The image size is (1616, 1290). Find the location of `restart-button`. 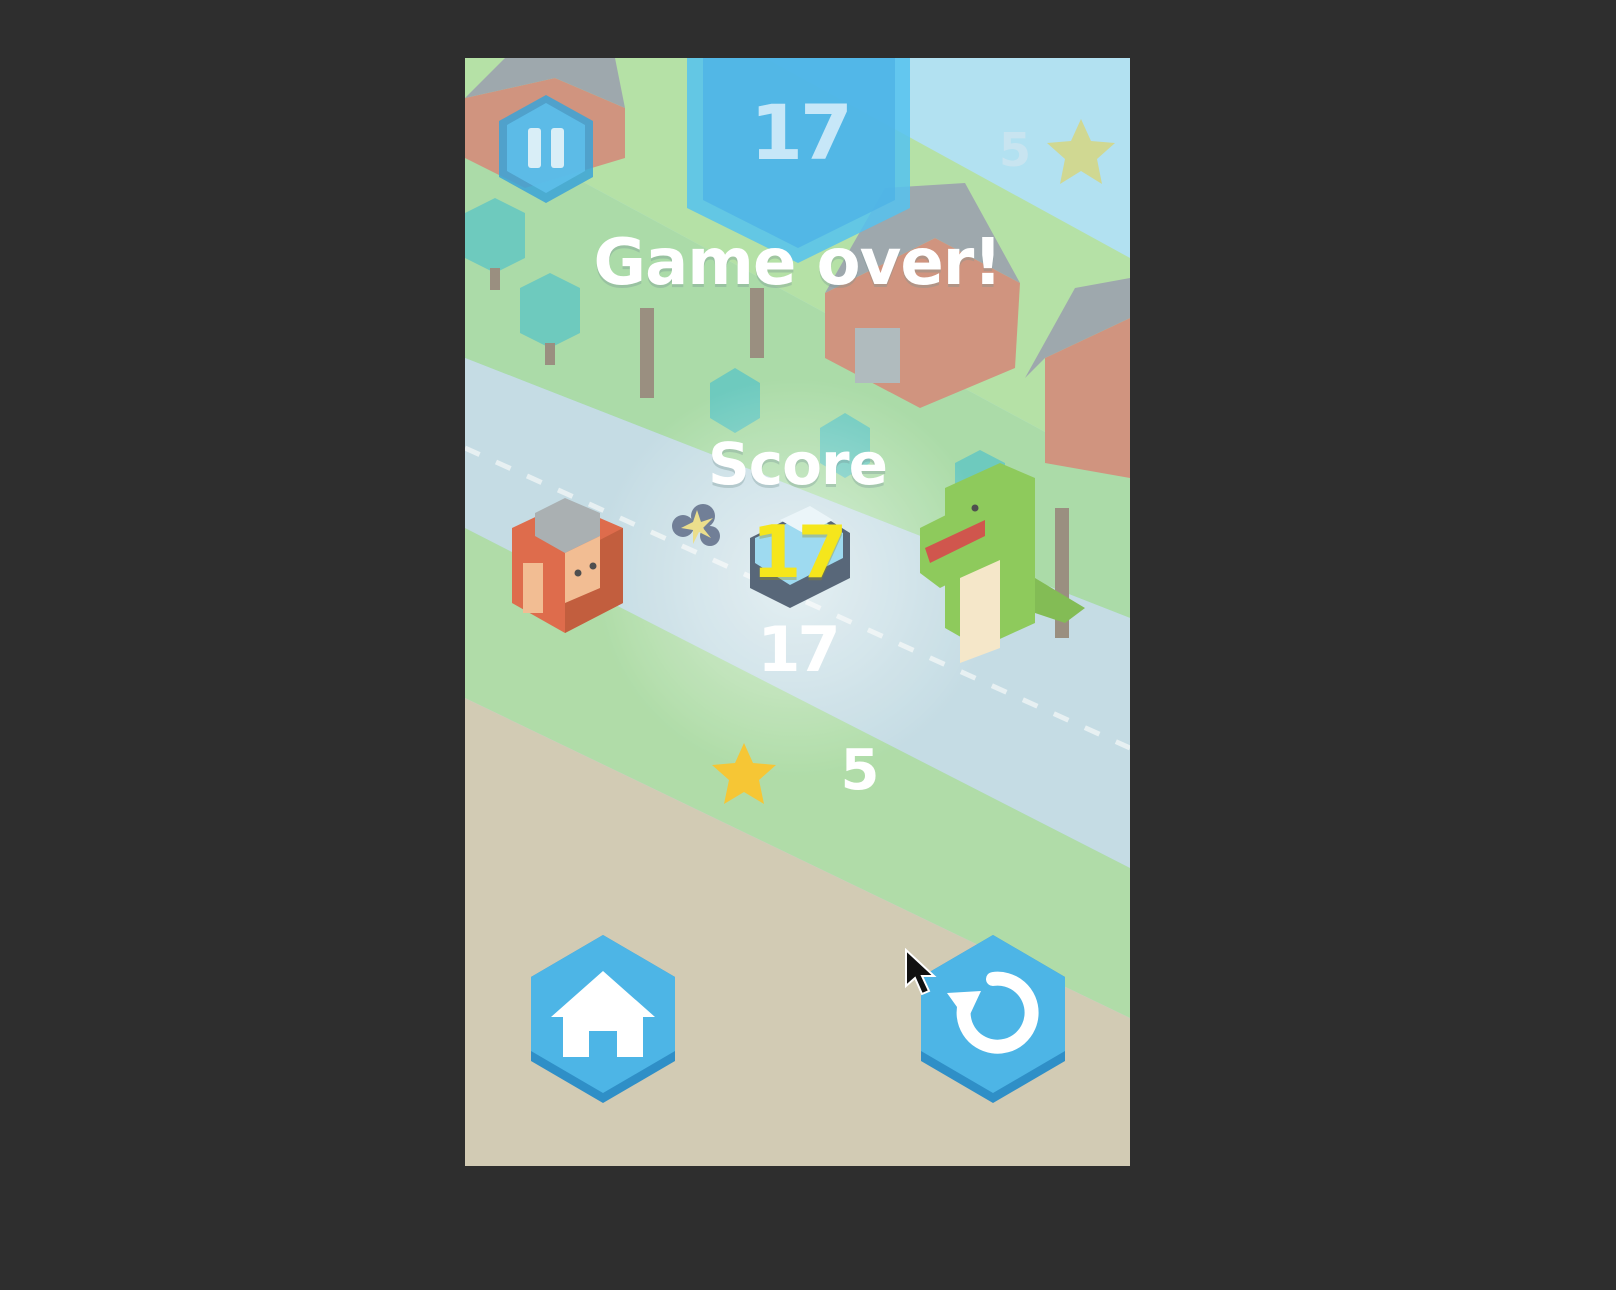

restart-button is located at coordinates (993, 1019).